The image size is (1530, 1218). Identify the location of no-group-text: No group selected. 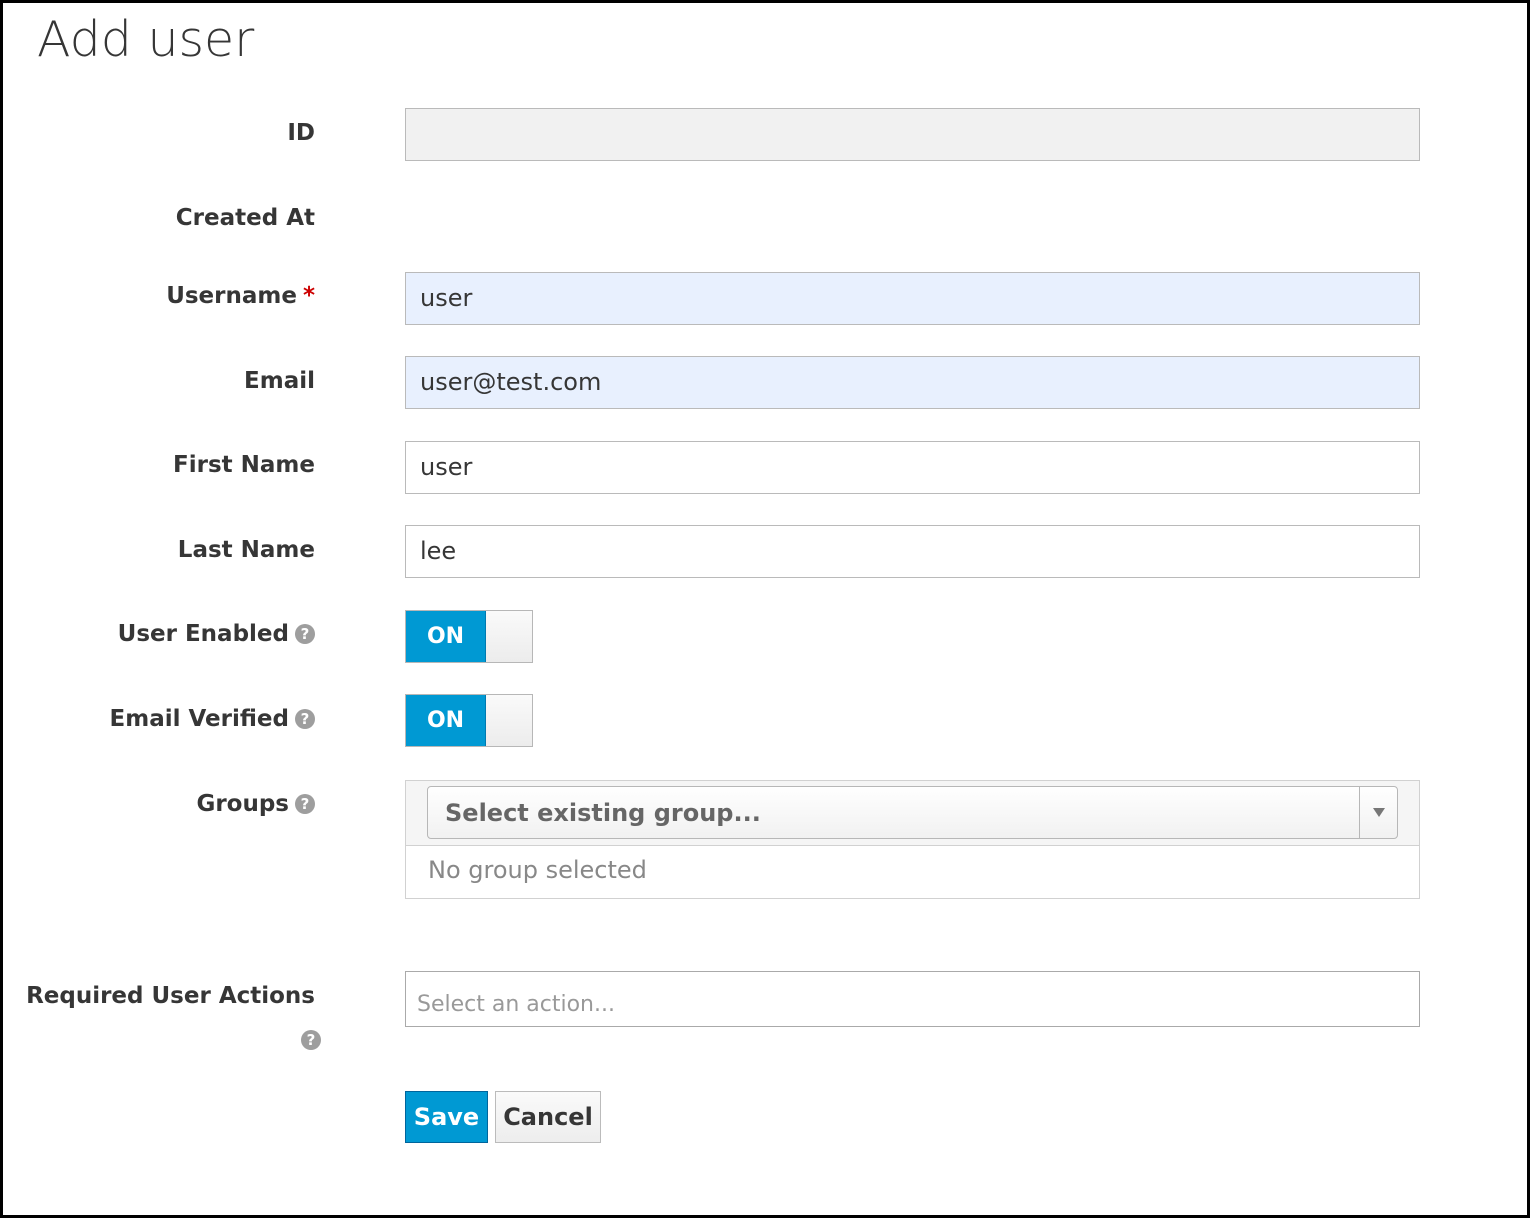
(537, 870).